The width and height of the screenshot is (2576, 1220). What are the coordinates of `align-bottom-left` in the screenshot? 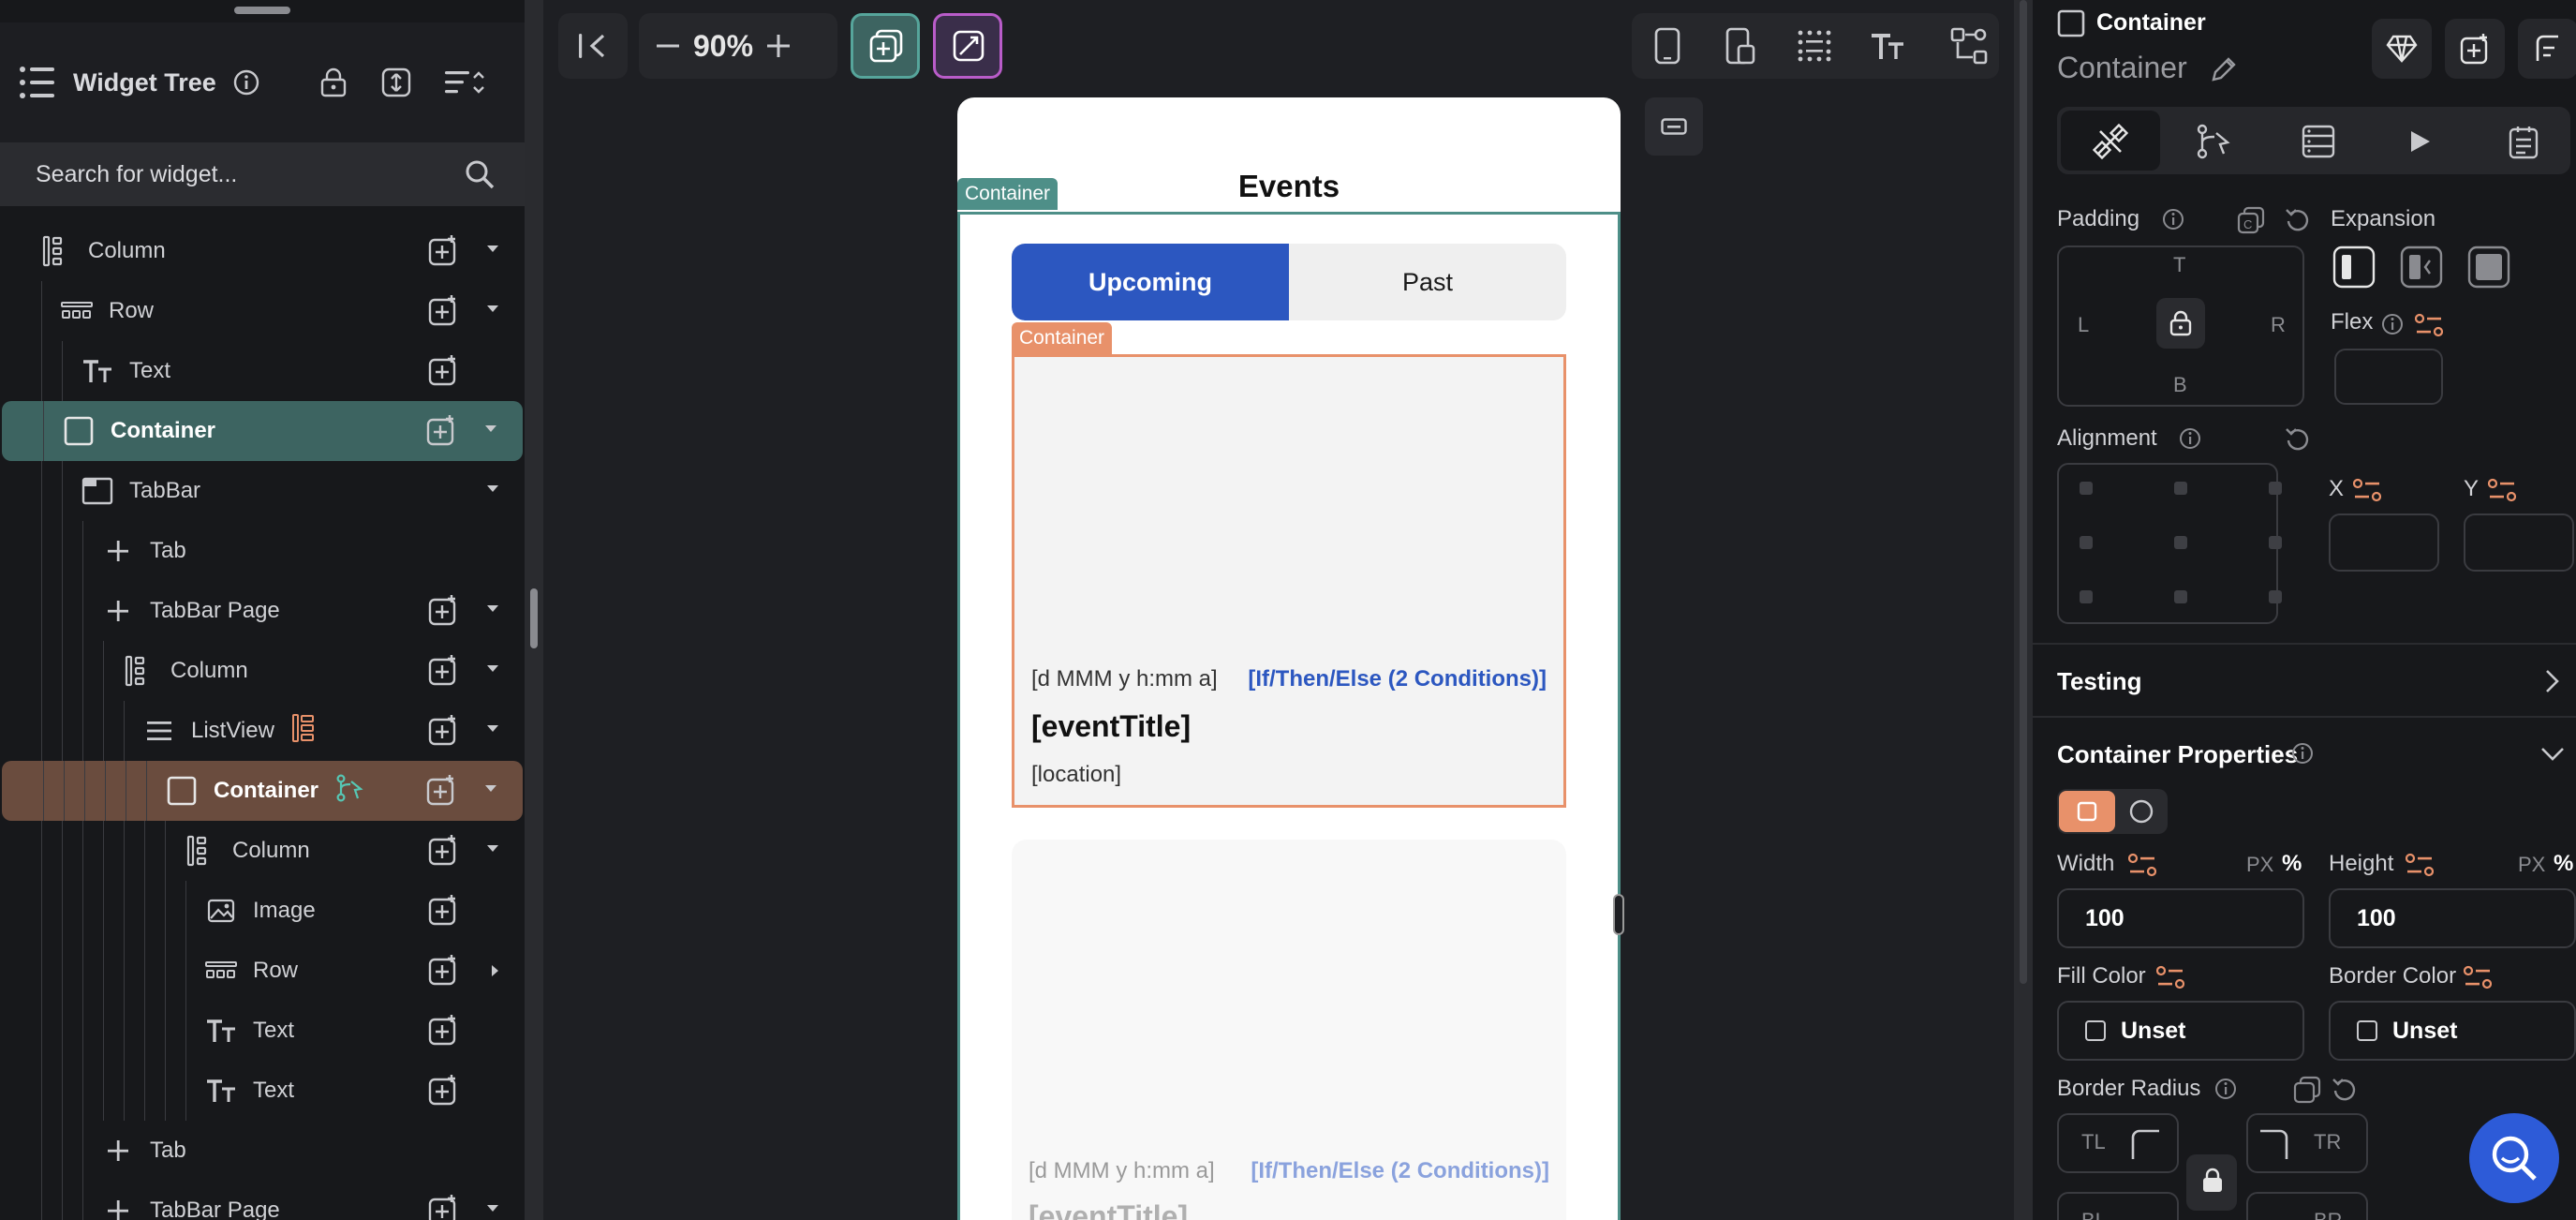 It's located at (2086, 597).